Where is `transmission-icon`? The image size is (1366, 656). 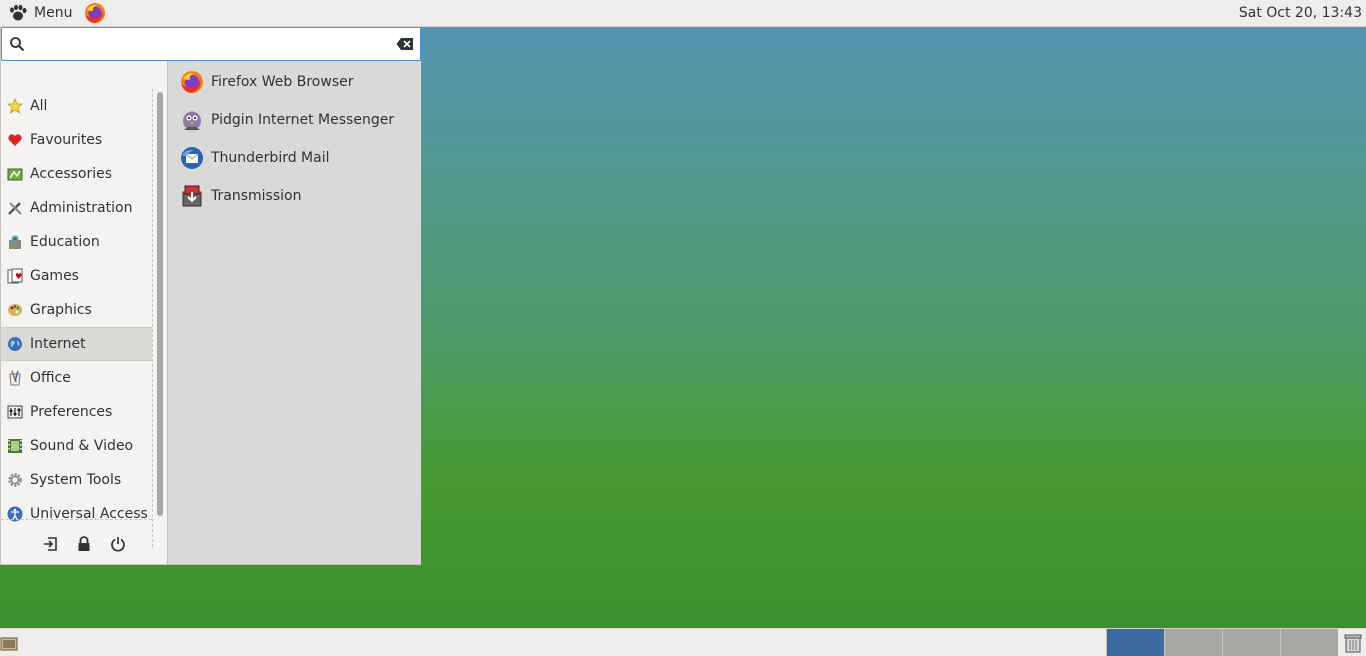 transmission-icon is located at coordinates (192, 196).